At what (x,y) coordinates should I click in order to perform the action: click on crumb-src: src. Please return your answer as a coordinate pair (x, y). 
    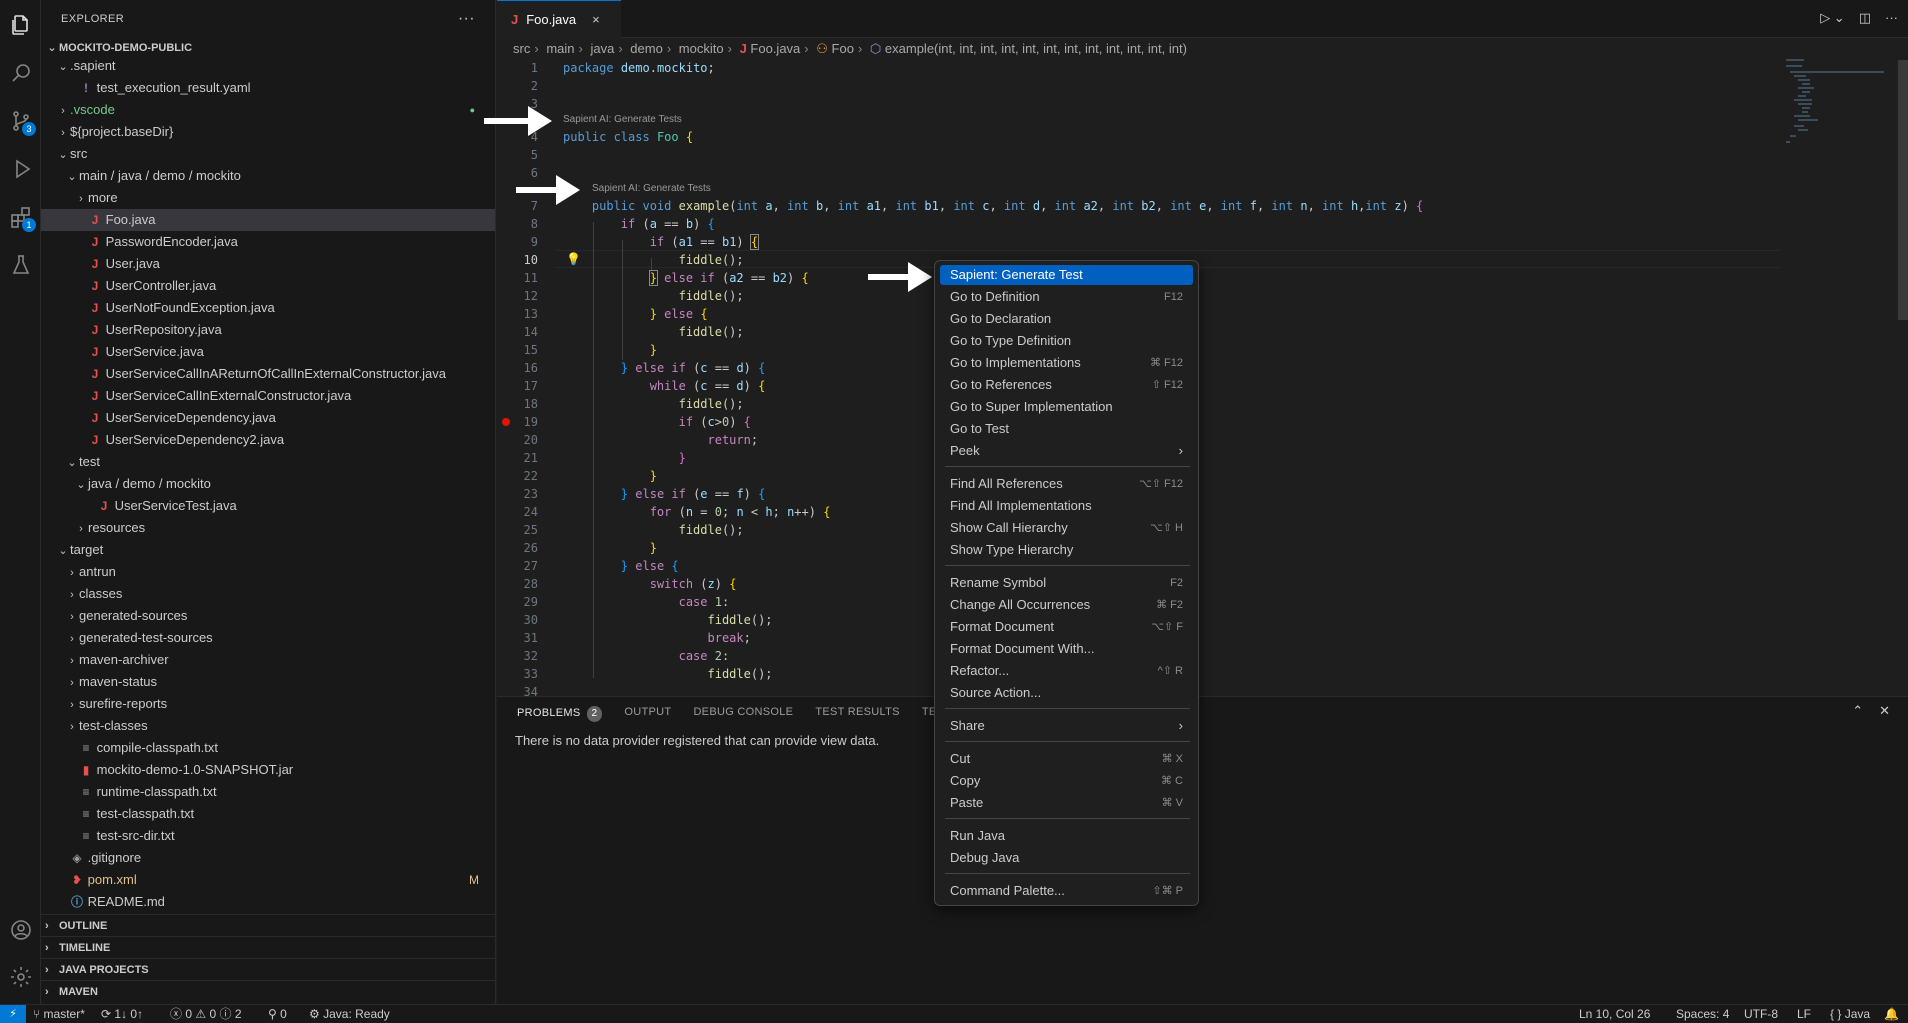
    Looking at the image, I should click on (521, 48).